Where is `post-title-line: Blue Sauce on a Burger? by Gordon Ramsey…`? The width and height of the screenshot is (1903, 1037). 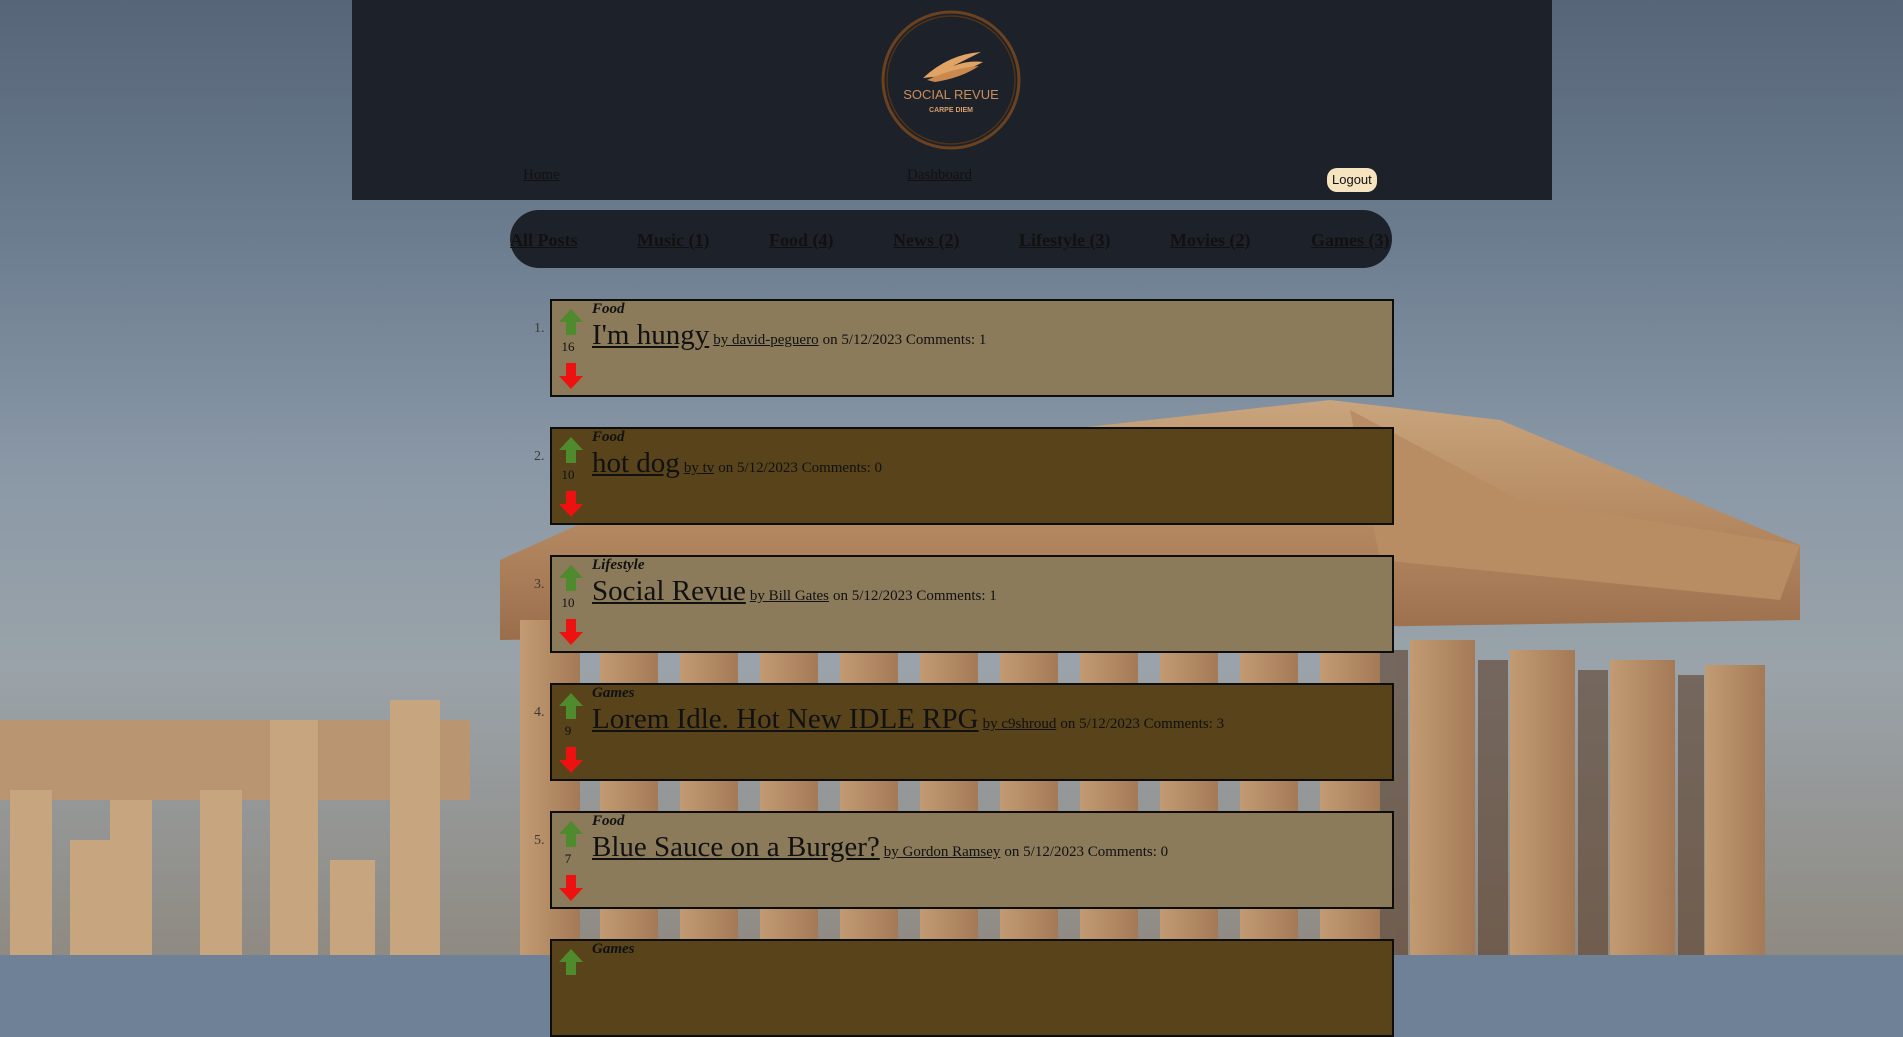 post-title-line: Blue Sauce on a Burger? by Gordon Ramsey… is located at coordinates (880, 847).